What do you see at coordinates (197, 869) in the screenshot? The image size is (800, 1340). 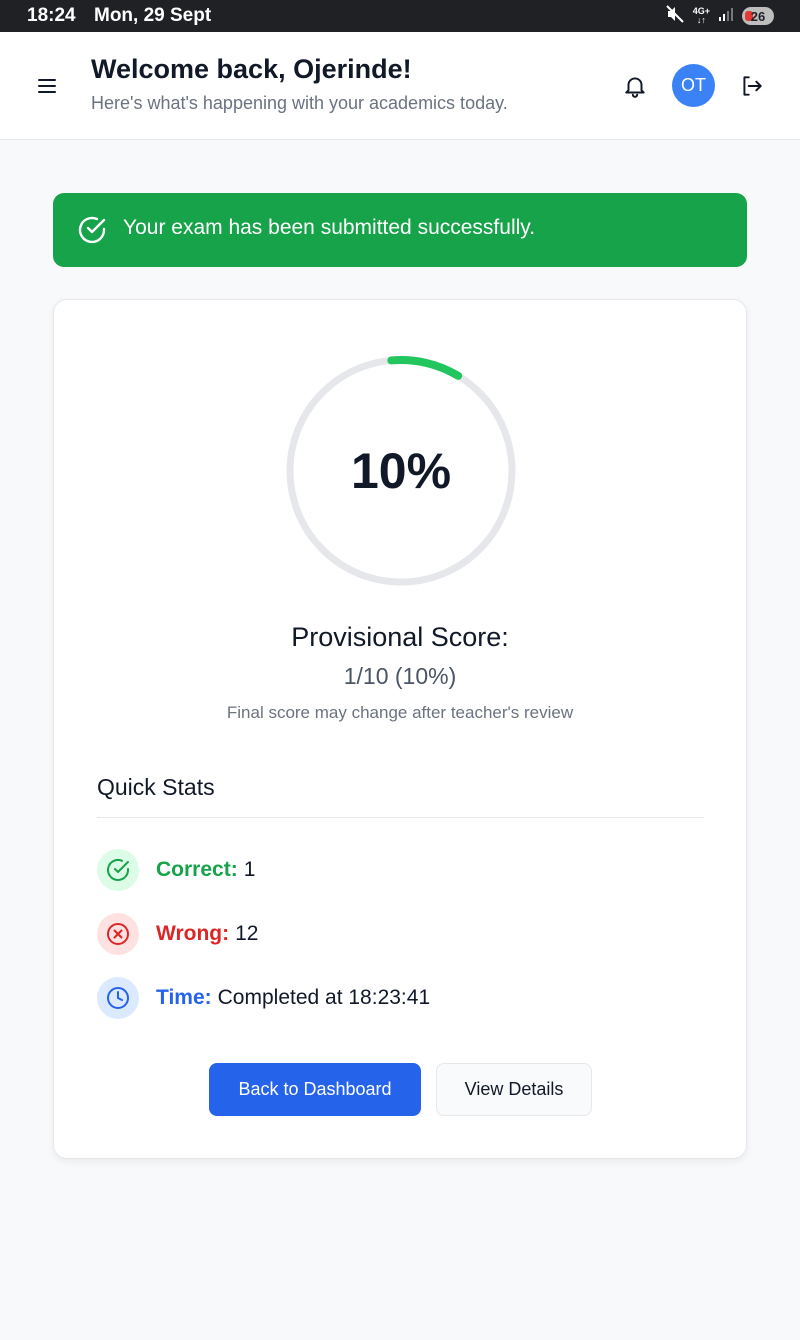 I see `stat-correct-label: Correct:` at bounding box center [197, 869].